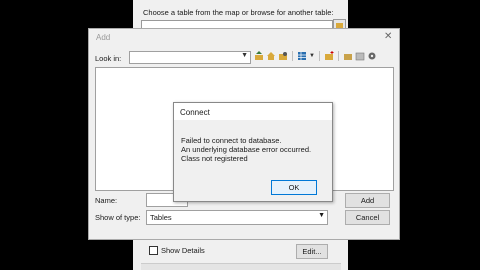 This screenshot has width=480, height=270. I want to click on connect-title: Connect, so click(195, 112).